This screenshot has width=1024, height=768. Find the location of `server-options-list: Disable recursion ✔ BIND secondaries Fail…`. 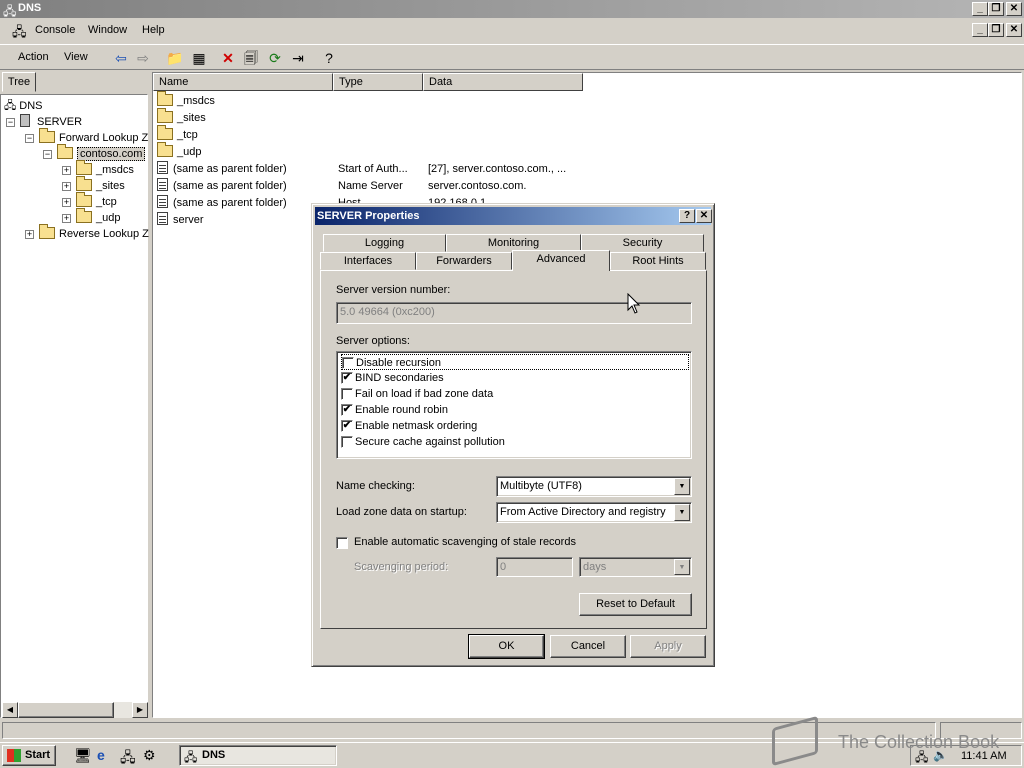

server-options-list: Disable recursion ✔ BIND secondaries Fail… is located at coordinates (514, 405).